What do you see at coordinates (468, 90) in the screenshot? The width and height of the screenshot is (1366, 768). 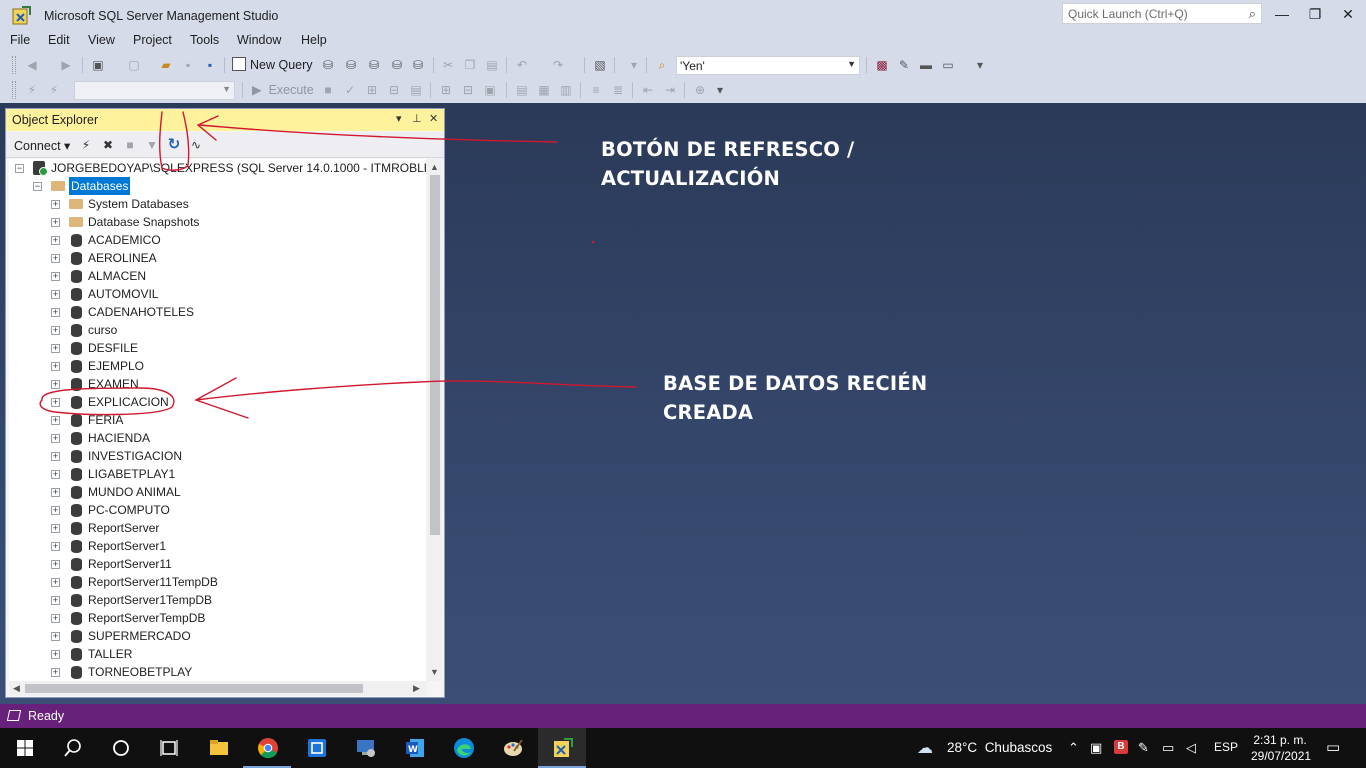 I see `results-to-grid-icon: ⊟` at bounding box center [468, 90].